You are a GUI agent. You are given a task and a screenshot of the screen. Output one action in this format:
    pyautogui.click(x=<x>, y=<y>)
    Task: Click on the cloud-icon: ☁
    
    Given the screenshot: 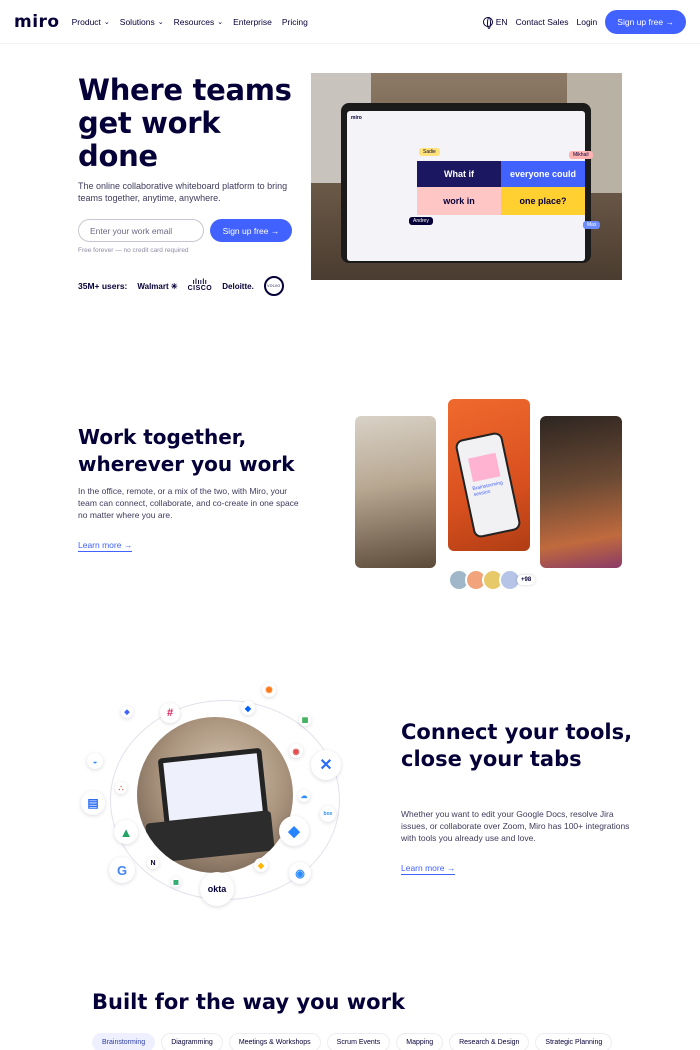 What is the action you would take?
    pyautogui.click(x=304, y=796)
    